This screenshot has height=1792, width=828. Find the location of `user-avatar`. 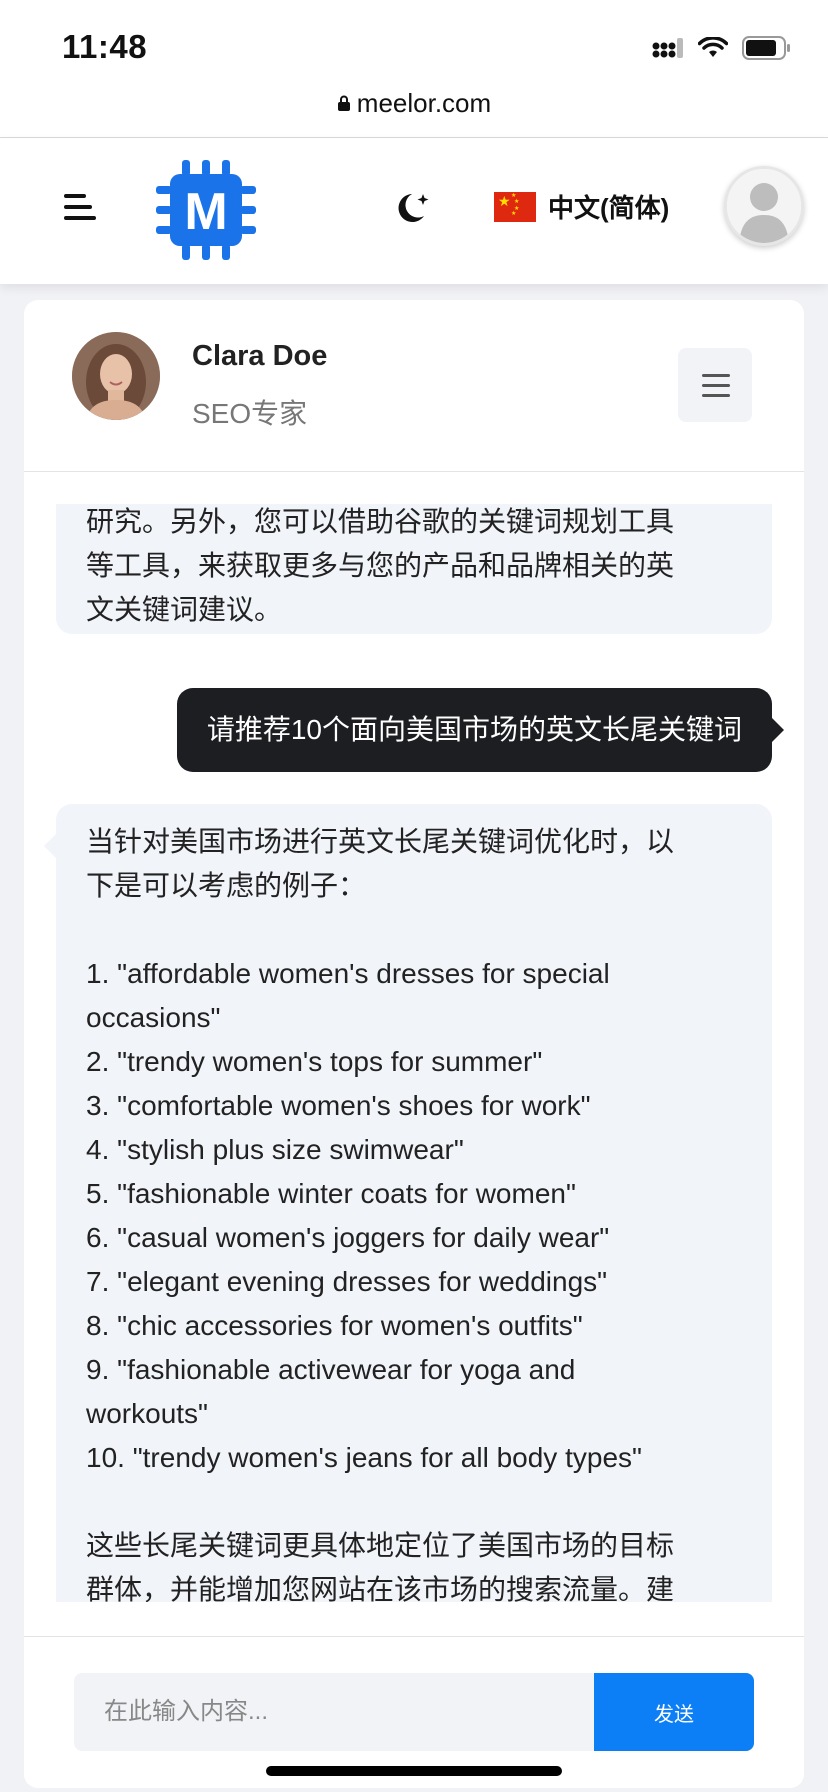

user-avatar is located at coordinates (764, 206).